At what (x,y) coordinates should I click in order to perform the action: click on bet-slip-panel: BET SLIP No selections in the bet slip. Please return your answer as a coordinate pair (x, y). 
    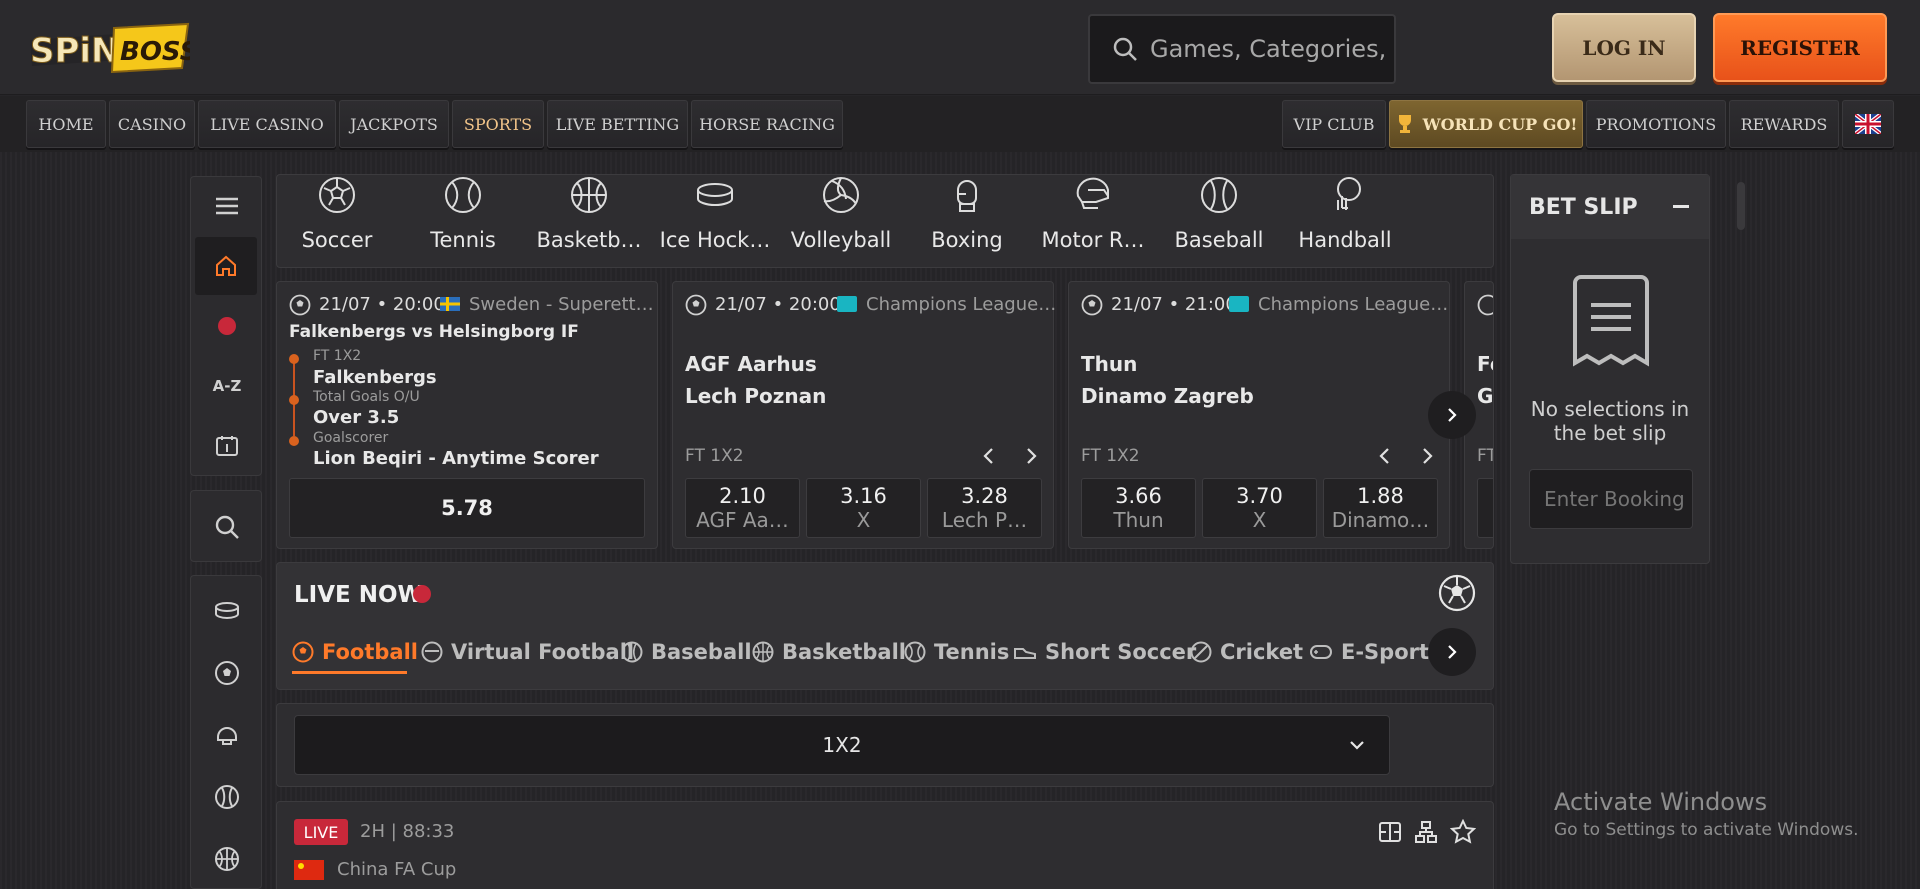
    Looking at the image, I should click on (1610, 369).